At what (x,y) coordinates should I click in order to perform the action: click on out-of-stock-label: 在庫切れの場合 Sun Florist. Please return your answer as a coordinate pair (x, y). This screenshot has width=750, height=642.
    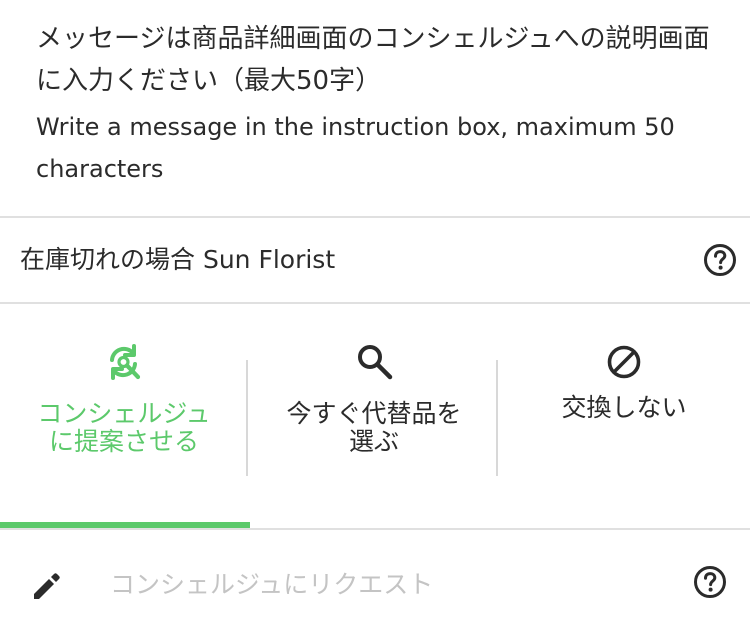
    Looking at the image, I should click on (178, 259).